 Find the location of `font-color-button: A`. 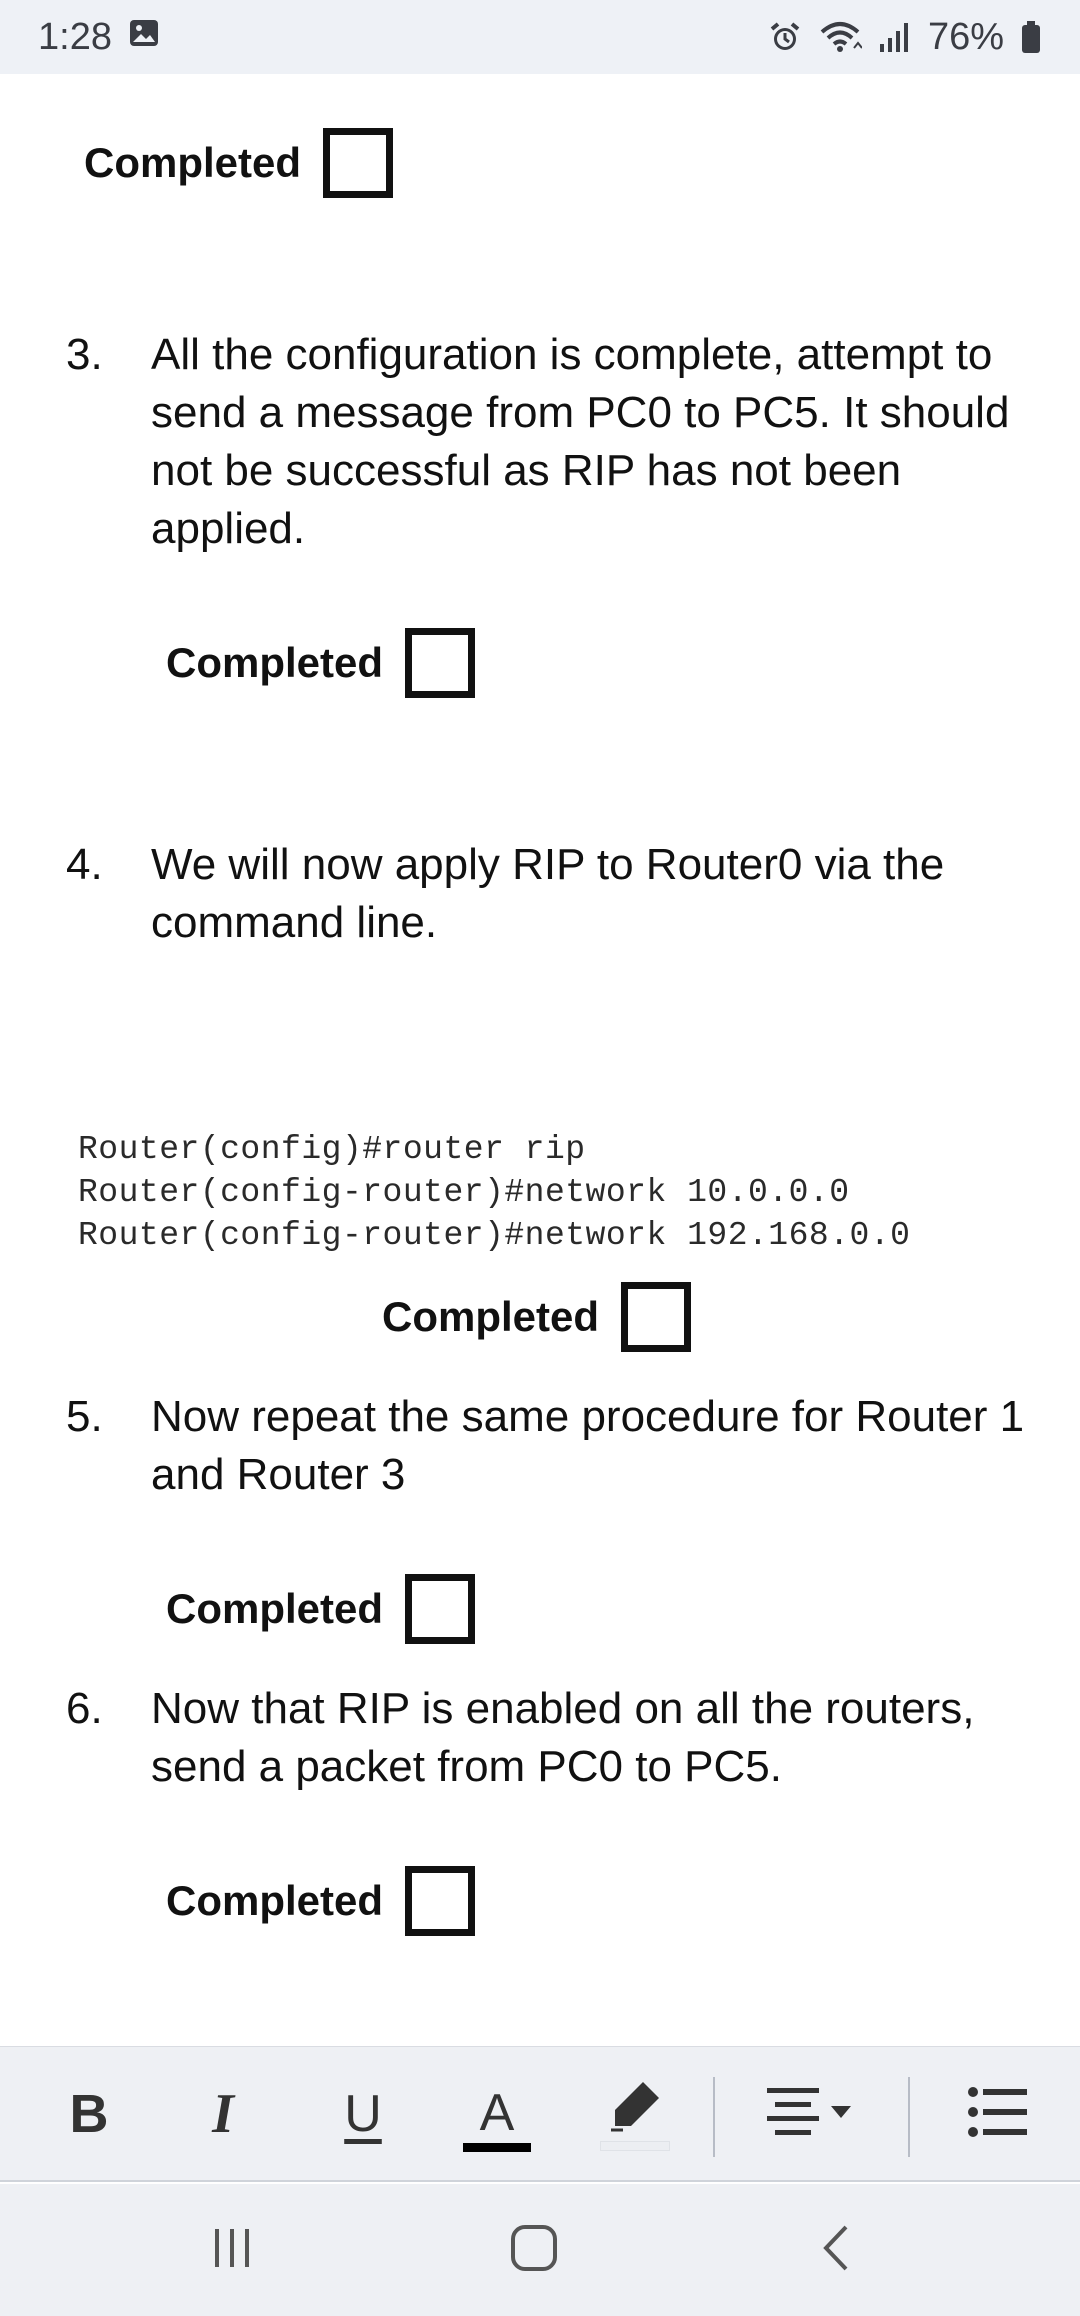

font-color-button: A is located at coordinates (497, 2114).